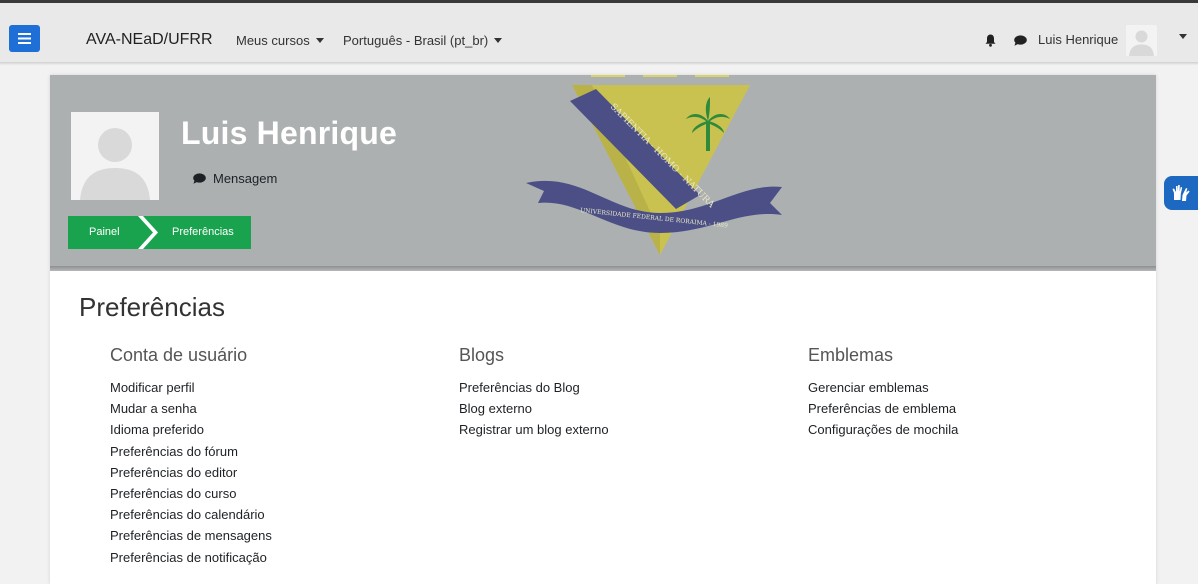  Describe the element at coordinates (883, 408) in the screenshot. I see `link-badge-preferences: Preferências de emblema` at that location.